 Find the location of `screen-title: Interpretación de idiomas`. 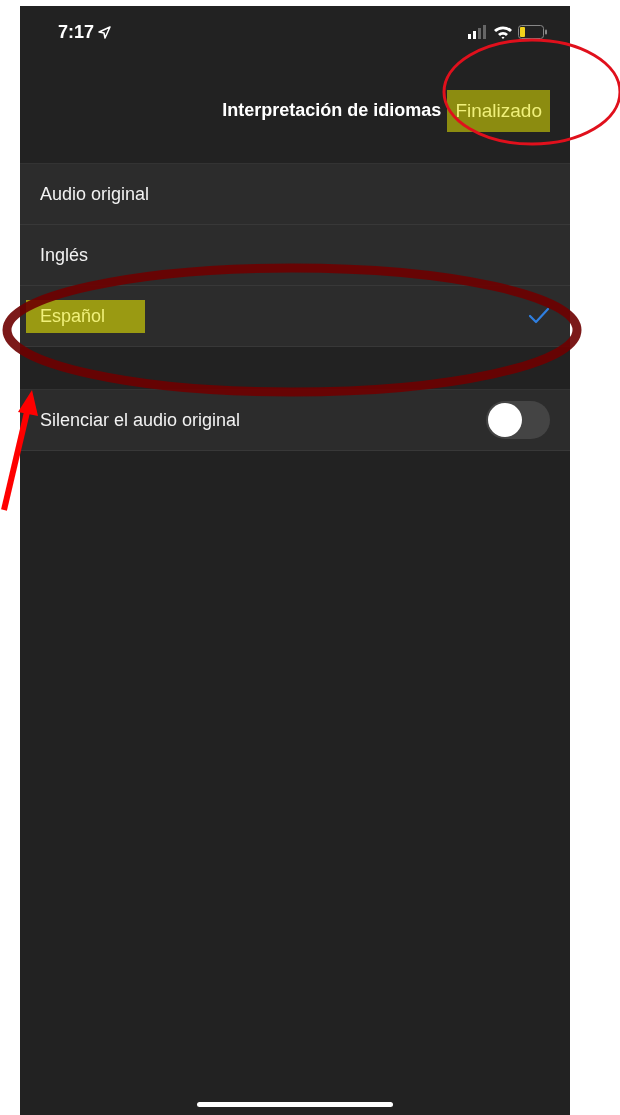

screen-title: Interpretación de idiomas is located at coordinates (332, 110).